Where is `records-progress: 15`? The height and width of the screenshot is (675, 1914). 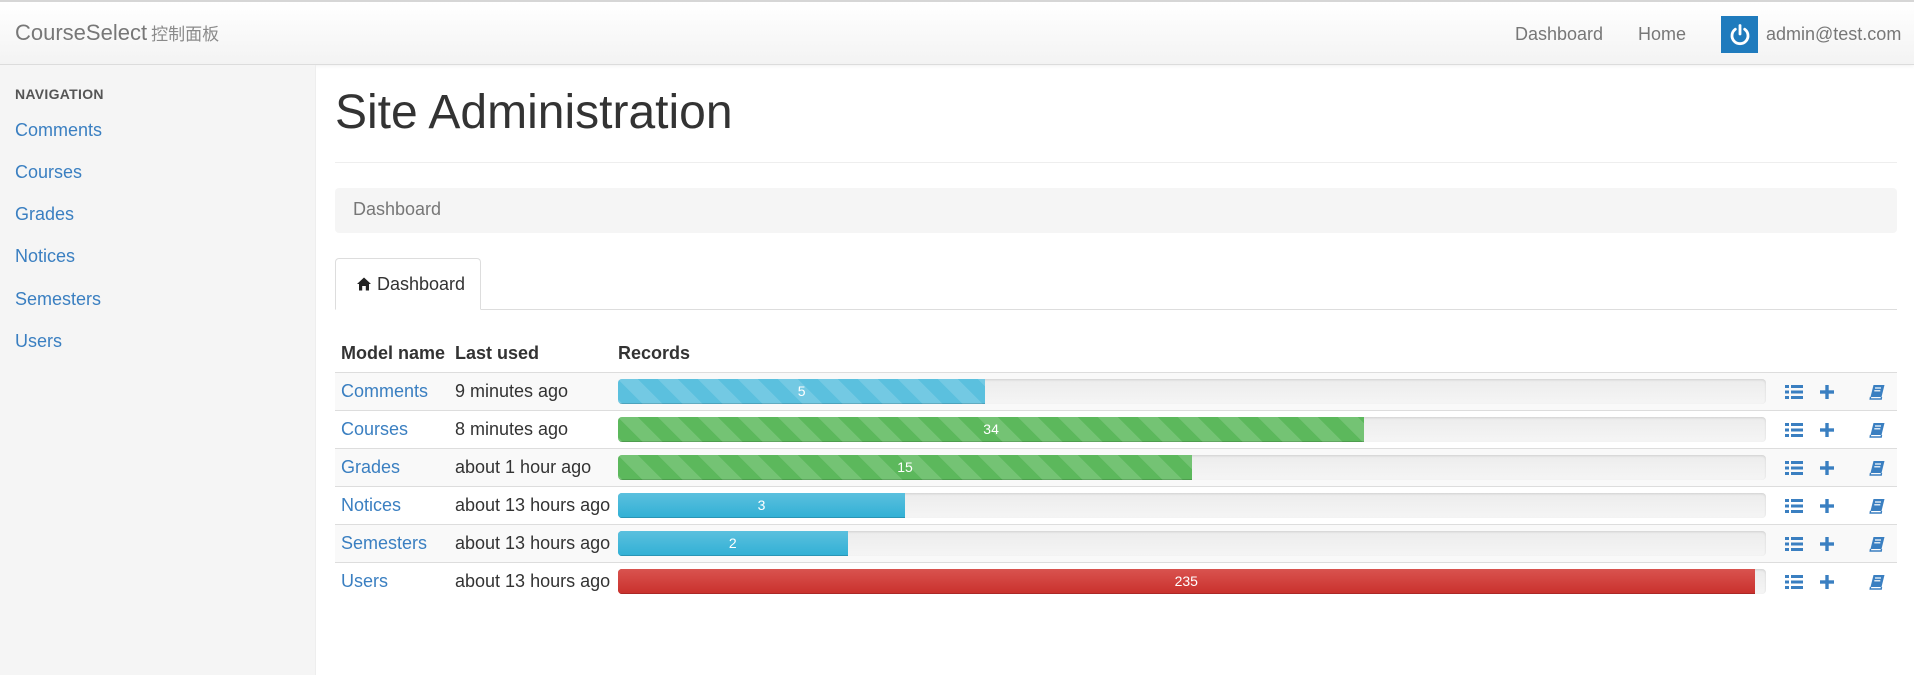
records-progress: 15 is located at coordinates (1192, 467).